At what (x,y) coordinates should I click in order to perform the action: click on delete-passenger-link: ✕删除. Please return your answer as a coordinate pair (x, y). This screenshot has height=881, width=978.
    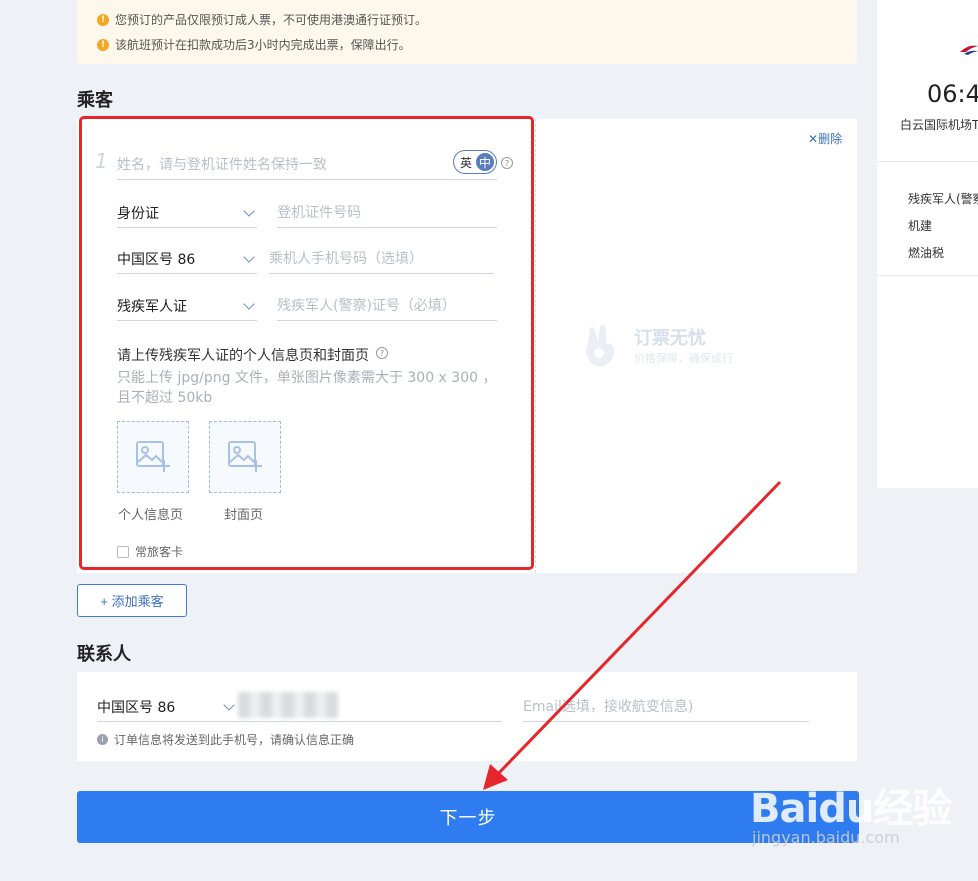
    Looking at the image, I should click on (825, 138).